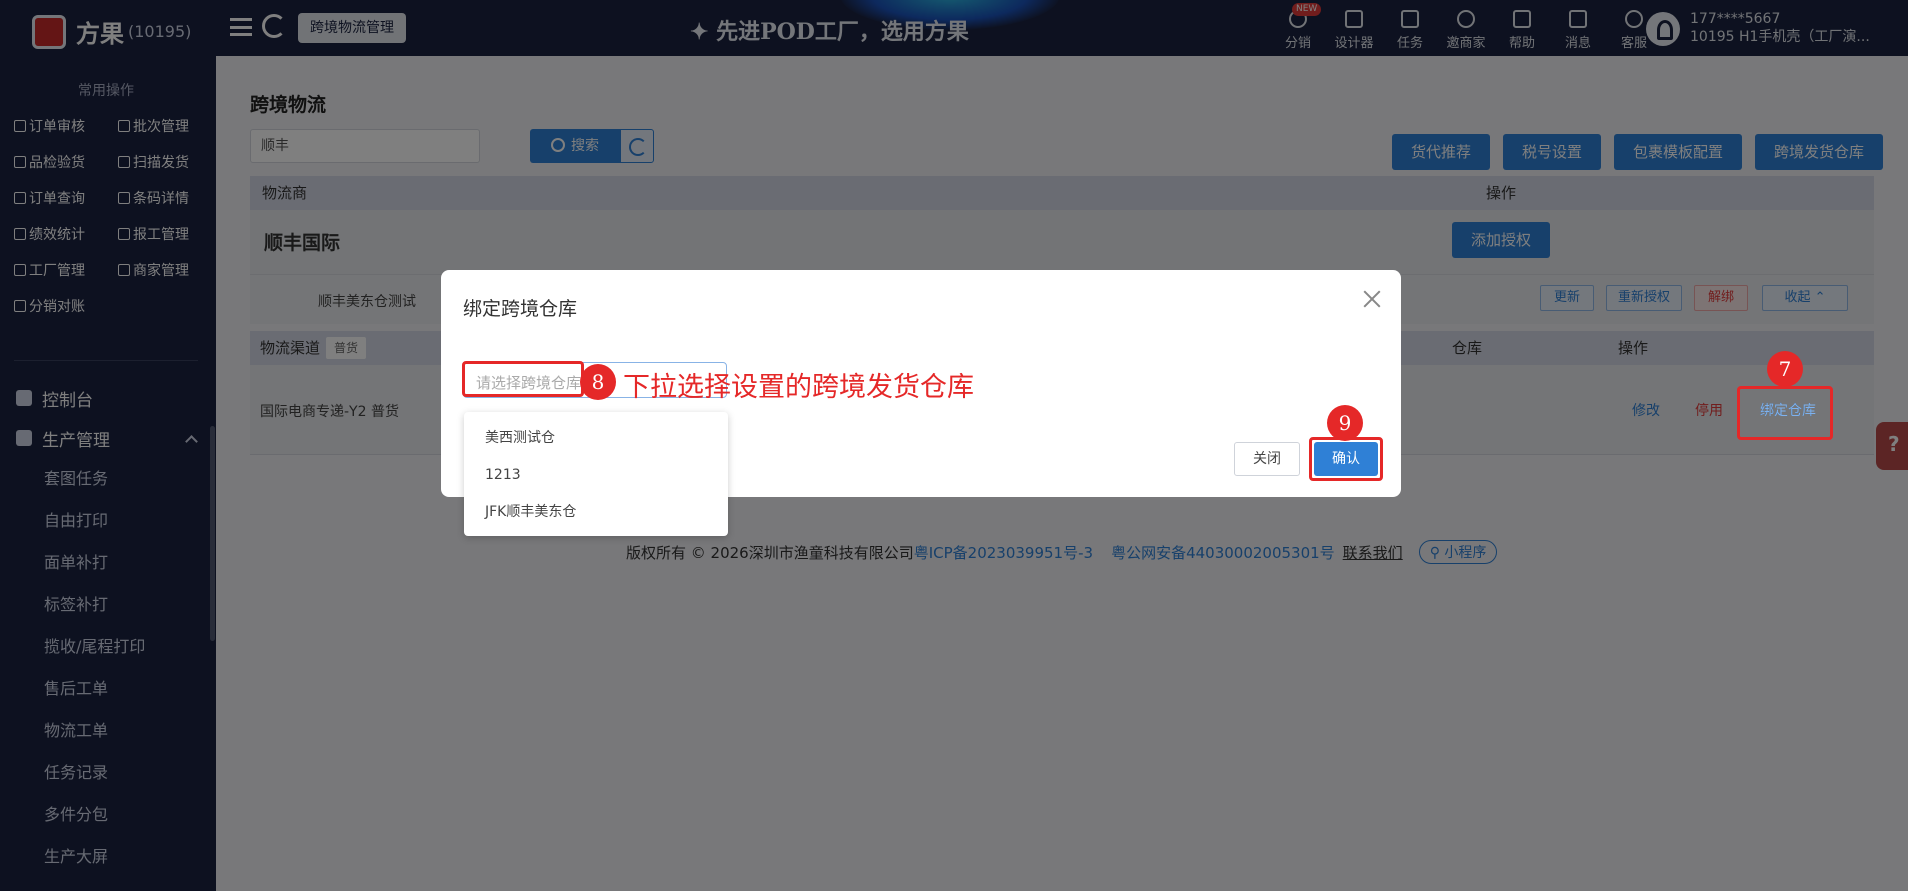 The image size is (1908, 891). Describe the element at coordinates (1788, 410) in the screenshot. I see `bind-warehouse-link-highlight: 绑定仓库` at that location.